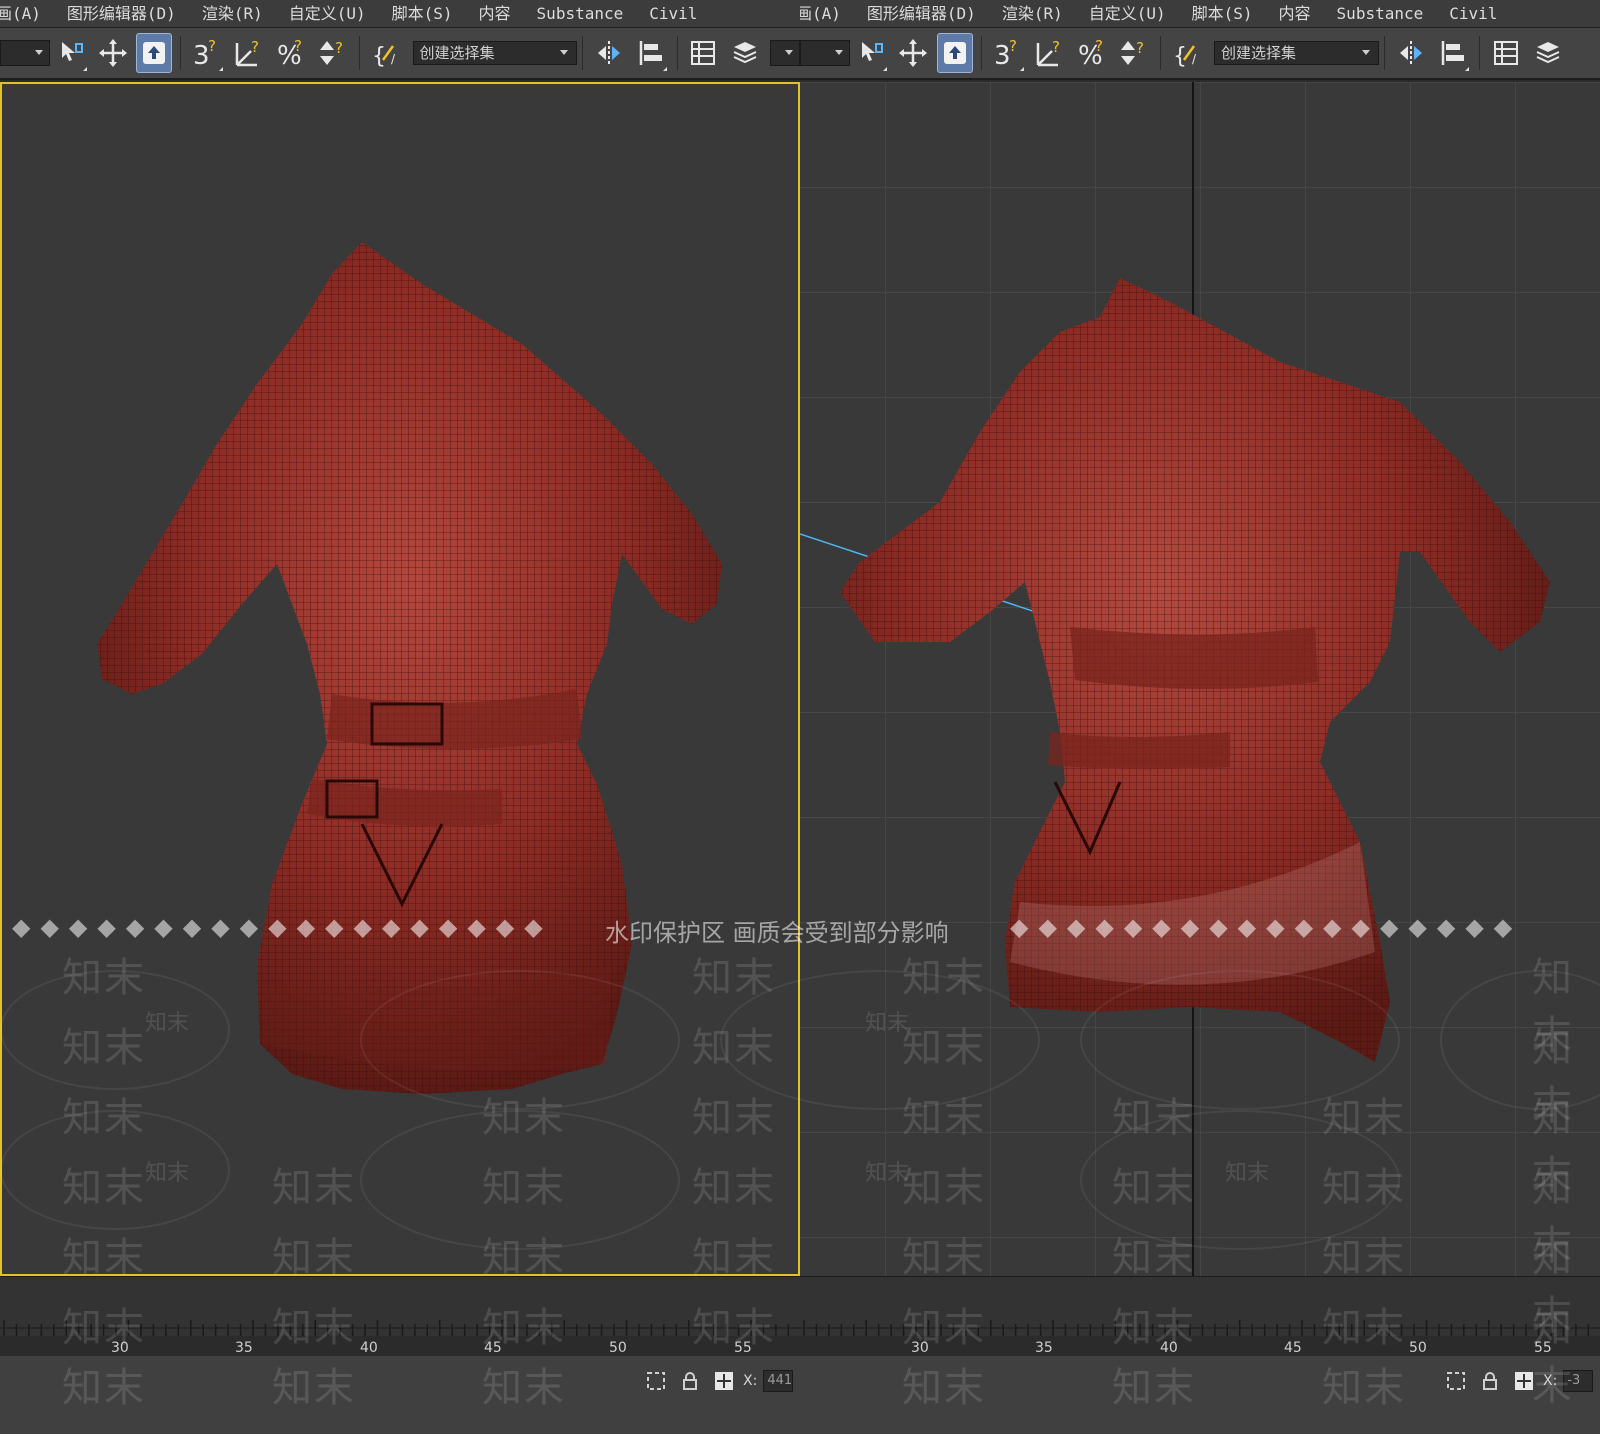  Describe the element at coordinates (1578, 1381) in the screenshot. I see `x-coordinate-field: -3` at that location.